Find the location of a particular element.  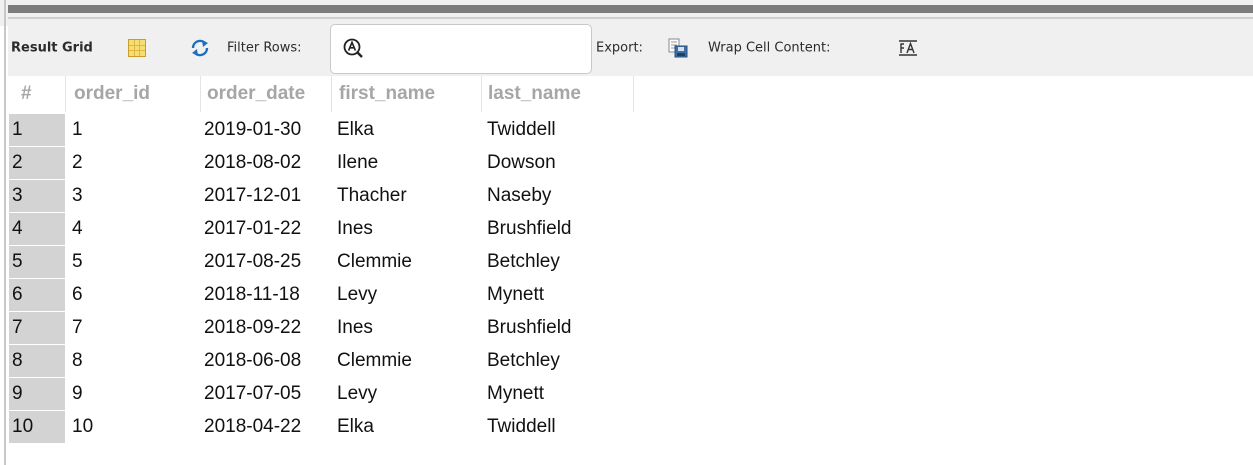

row-number: 4 is located at coordinates (17, 228).